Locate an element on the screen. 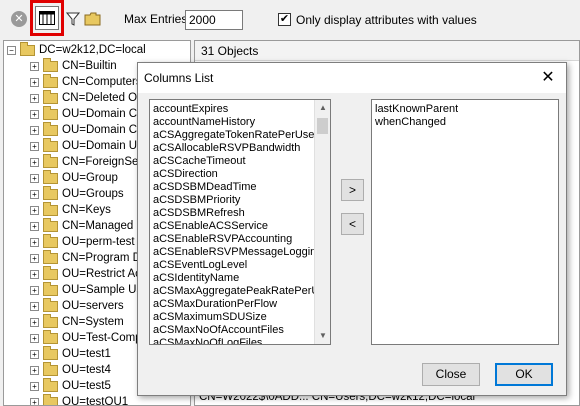 This screenshot has height=406, width=580. tree-root: − DC=w2k12,DC=local is located at coordinates (76, 49).